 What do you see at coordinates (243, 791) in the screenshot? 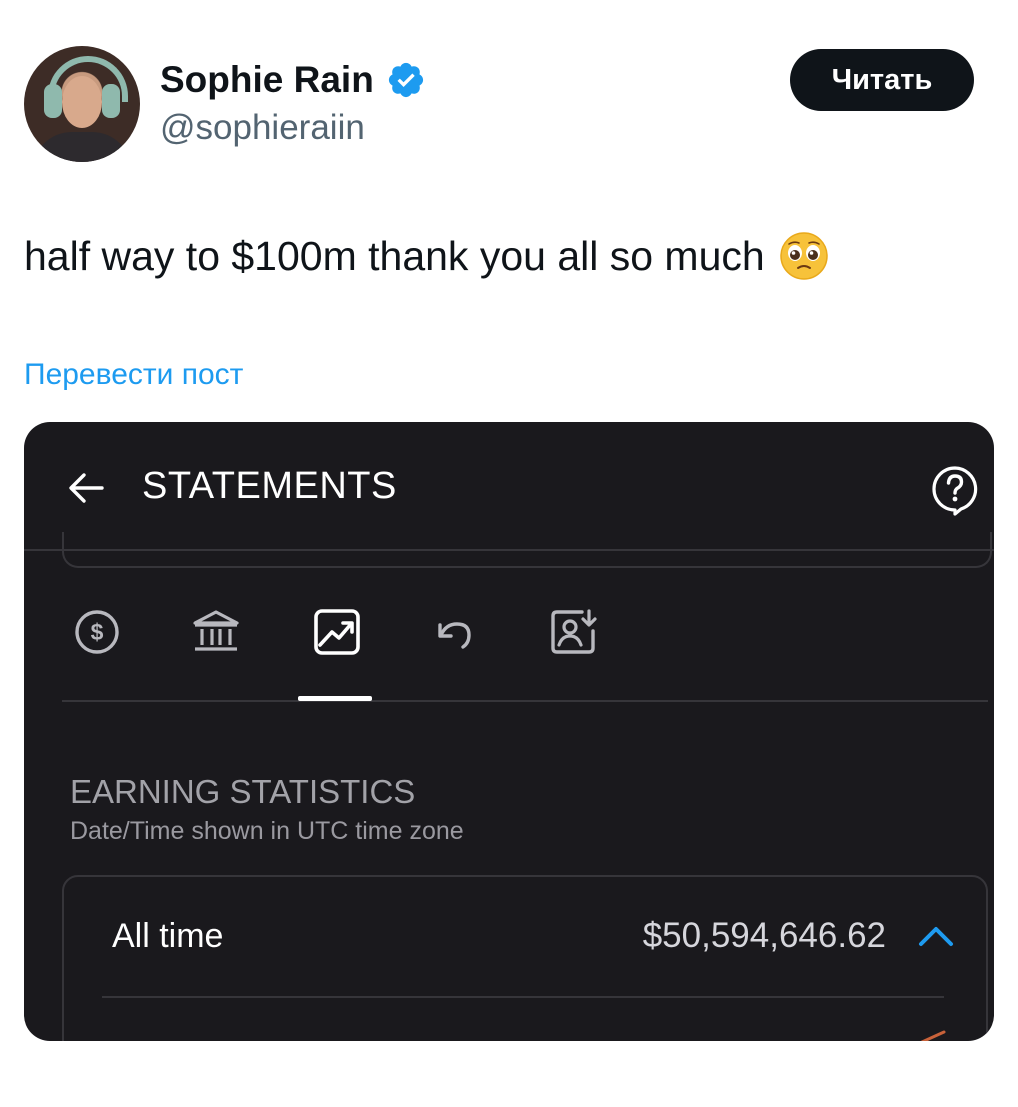
I see `section-title: EARNING STATISTICS` at bounding box center [243, 791].